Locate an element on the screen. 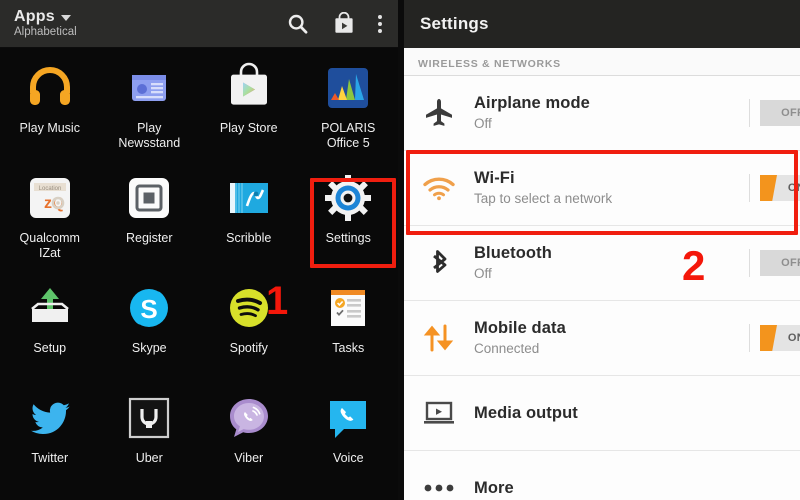  app-label: Uber is located at coordinates (149, 458).